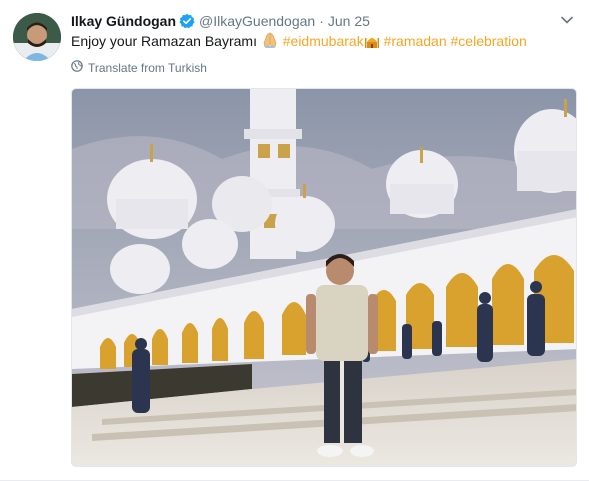 This screenshot has width=589, height=481. What do you see at coordinates (270, 42) in the screenshot?
I see `folded-hands-emoji` at bounding box center [270, 42].